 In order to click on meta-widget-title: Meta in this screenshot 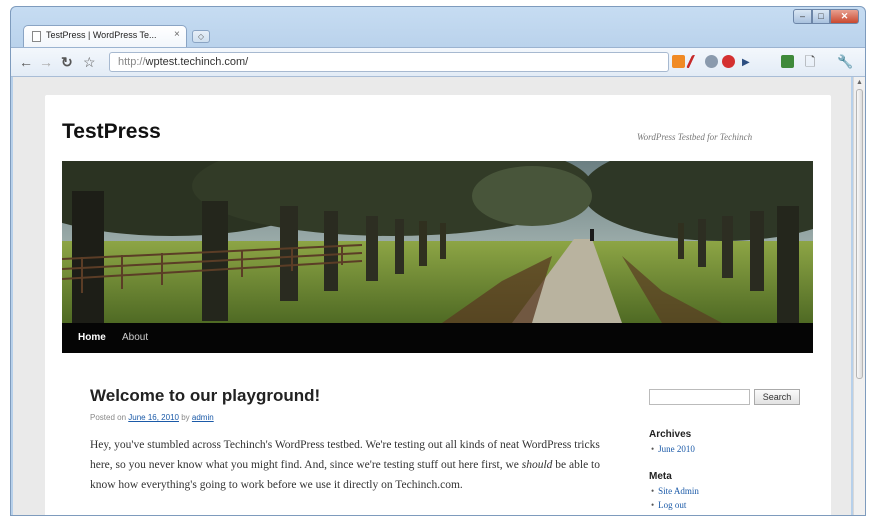, I will do `click(660, 476)`.